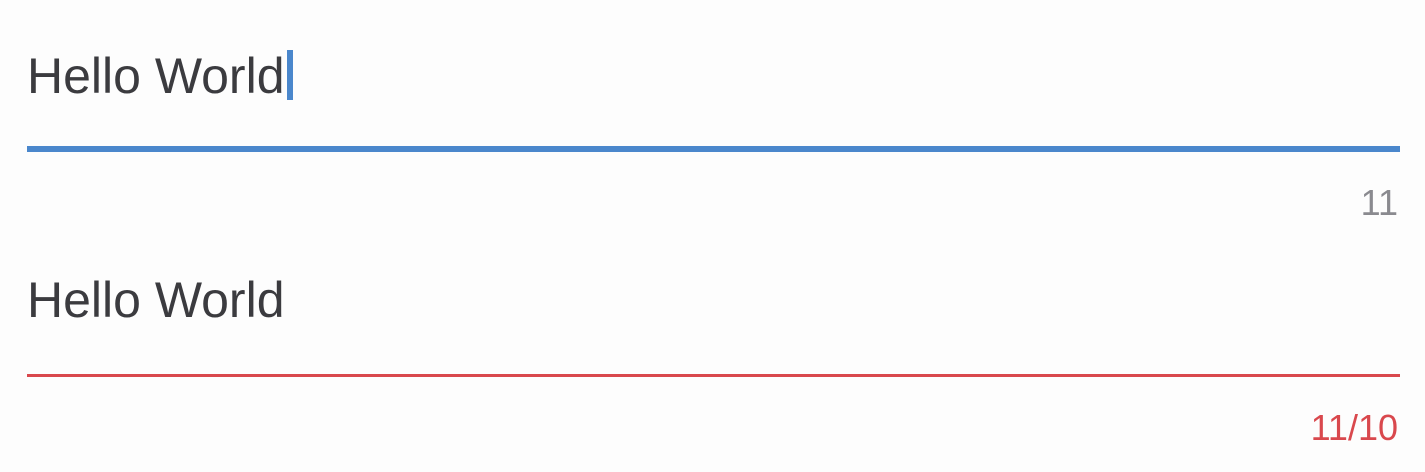 The width and height of the screenshot is (1425, 472). Describe the element at coordinates (1379, 202) in the screenshot. I see `character-counter: 11` at that location.